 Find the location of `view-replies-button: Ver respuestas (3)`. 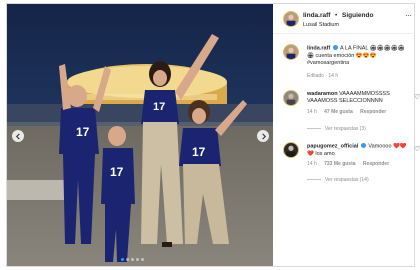

view-replies-button: Ver respuestas (3) is located at coordinates (336, 129).